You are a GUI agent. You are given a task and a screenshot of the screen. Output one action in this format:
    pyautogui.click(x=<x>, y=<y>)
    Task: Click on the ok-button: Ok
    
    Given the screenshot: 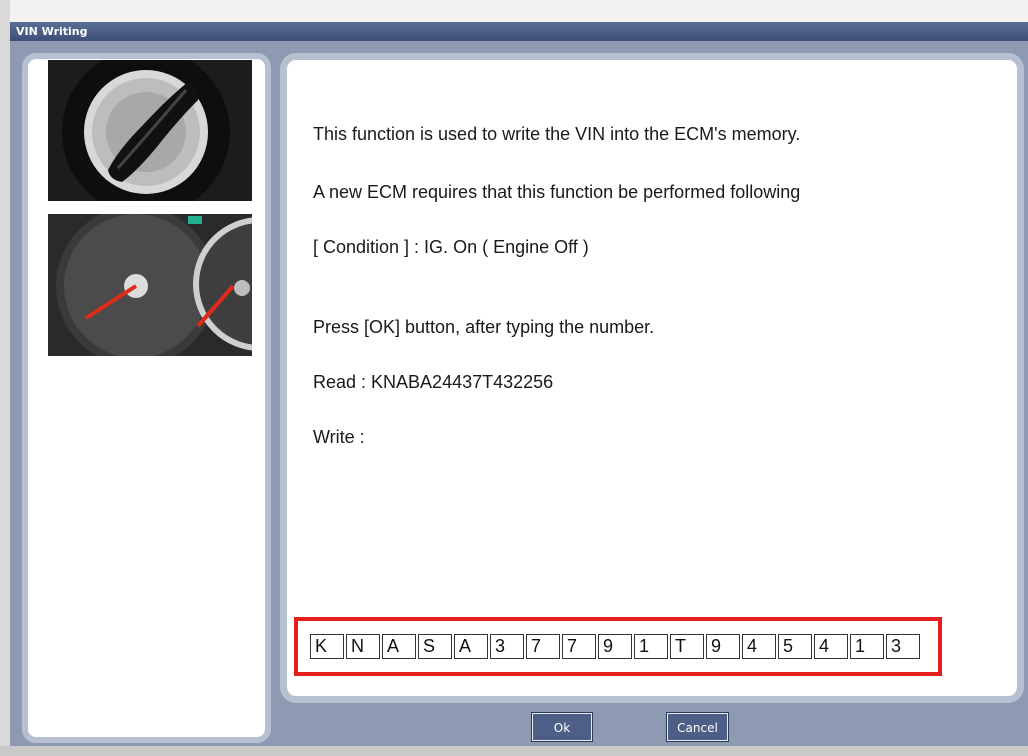 What is the action you would take?
    pyautogui.click(x=562, y=727)
    